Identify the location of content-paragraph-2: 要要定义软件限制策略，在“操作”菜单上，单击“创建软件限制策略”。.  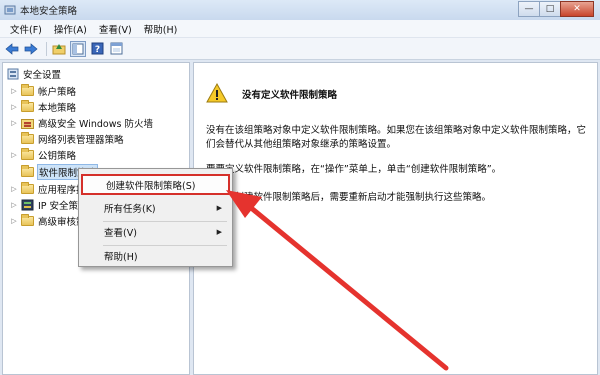
(354, 169).